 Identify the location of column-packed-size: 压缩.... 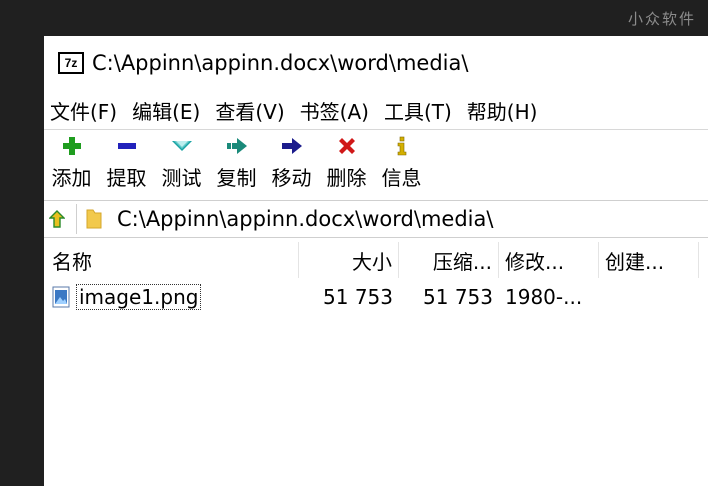
(449, 260).